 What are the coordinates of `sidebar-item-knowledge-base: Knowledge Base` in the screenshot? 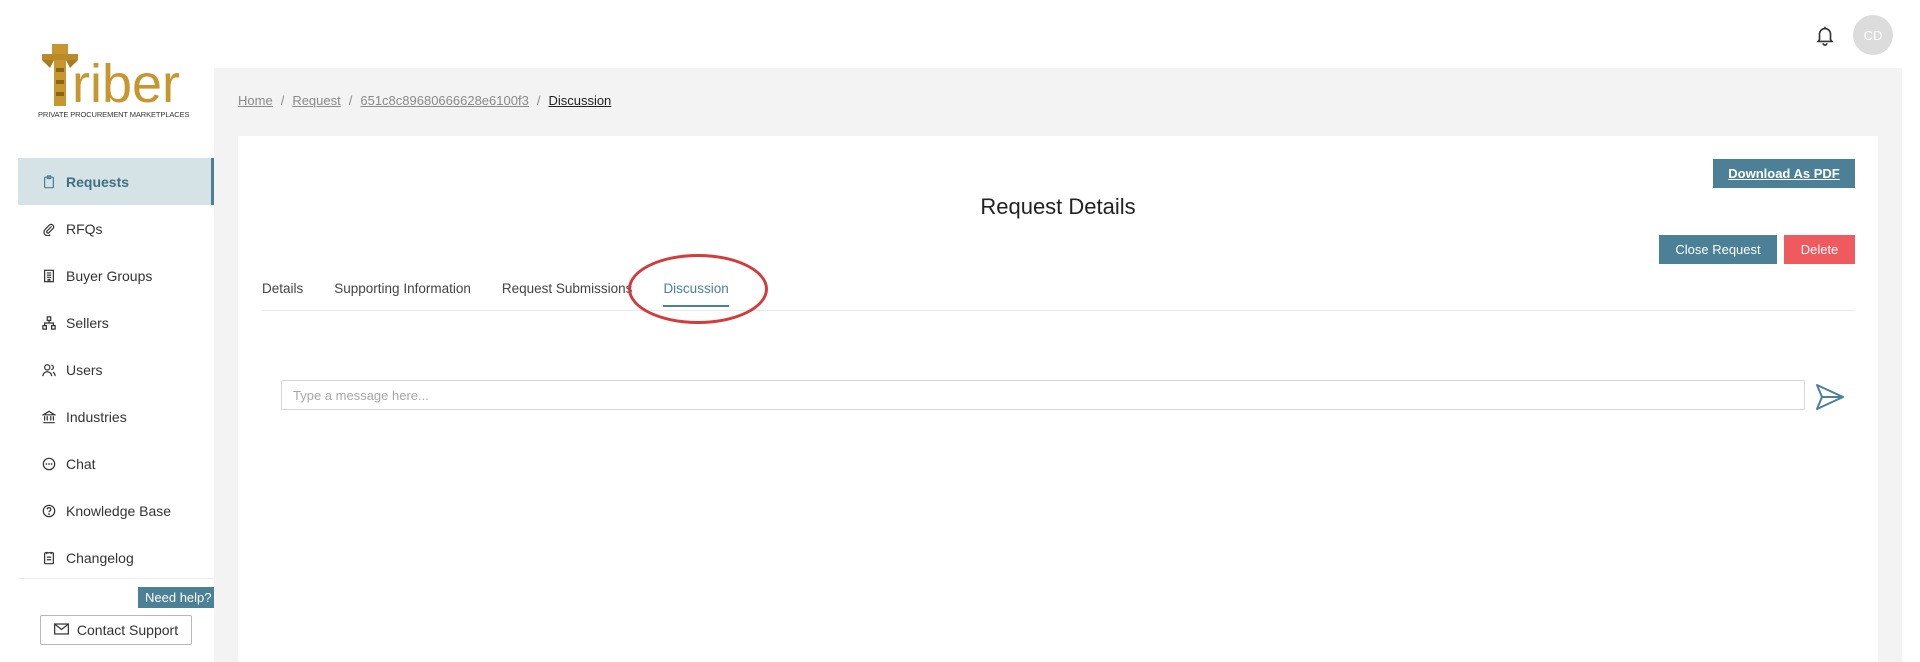 It's located at (116, 510).